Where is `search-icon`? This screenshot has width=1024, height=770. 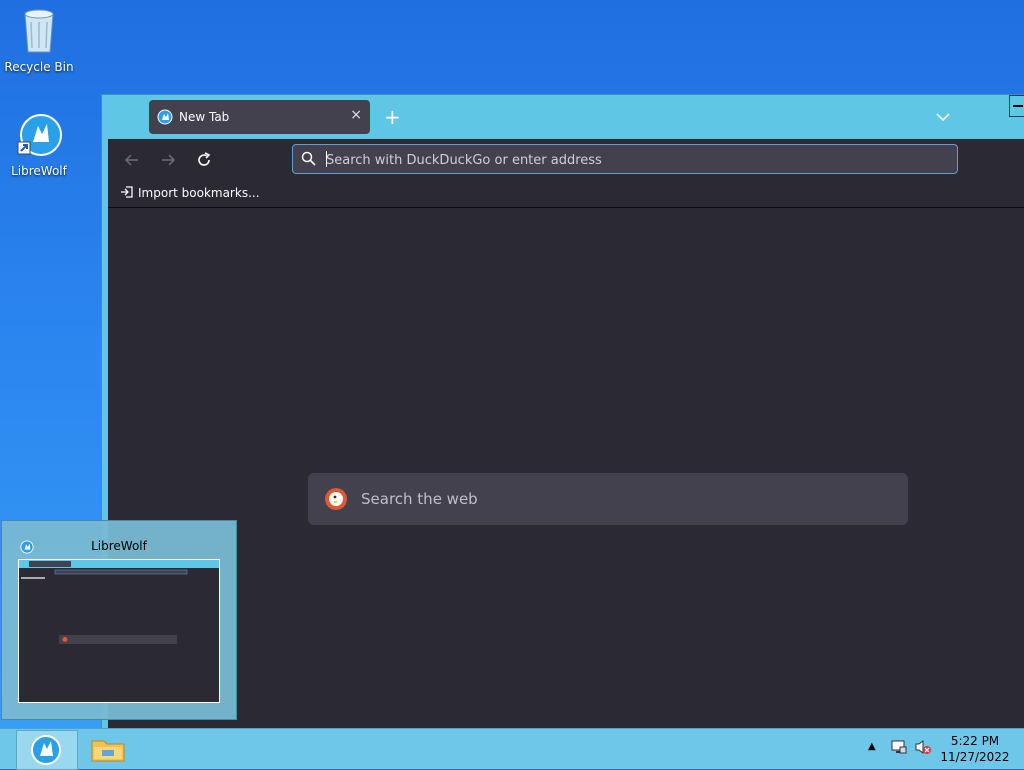 search-icon is located at coordinates (308, 160).